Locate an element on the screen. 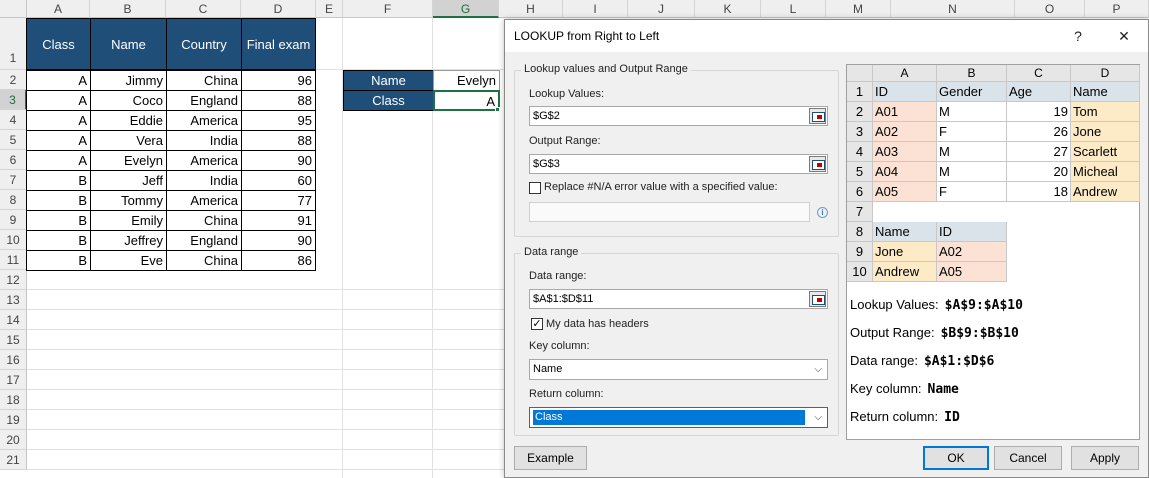 This screenshot has width=1149, height=478. column-header-m: M is located at coordinates (858, 9).